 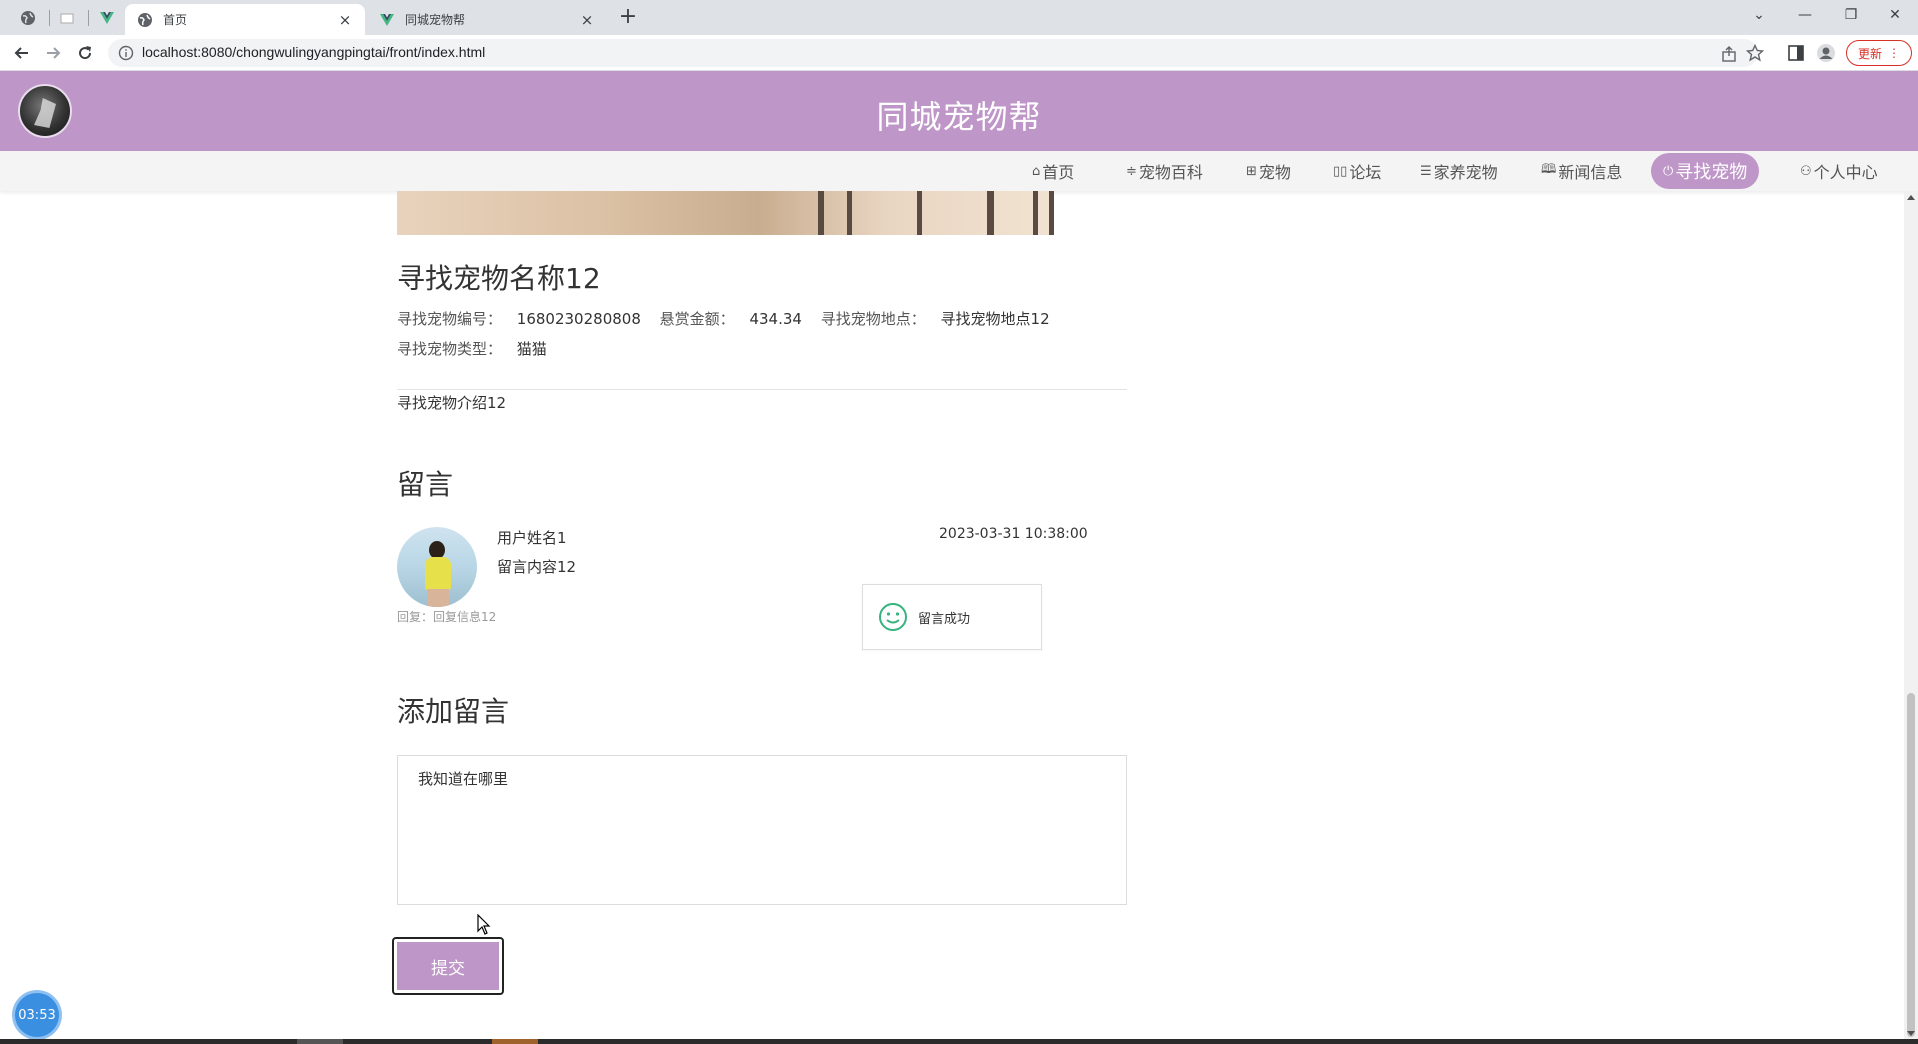 I want to click on divider, so click(x=762, y=389).